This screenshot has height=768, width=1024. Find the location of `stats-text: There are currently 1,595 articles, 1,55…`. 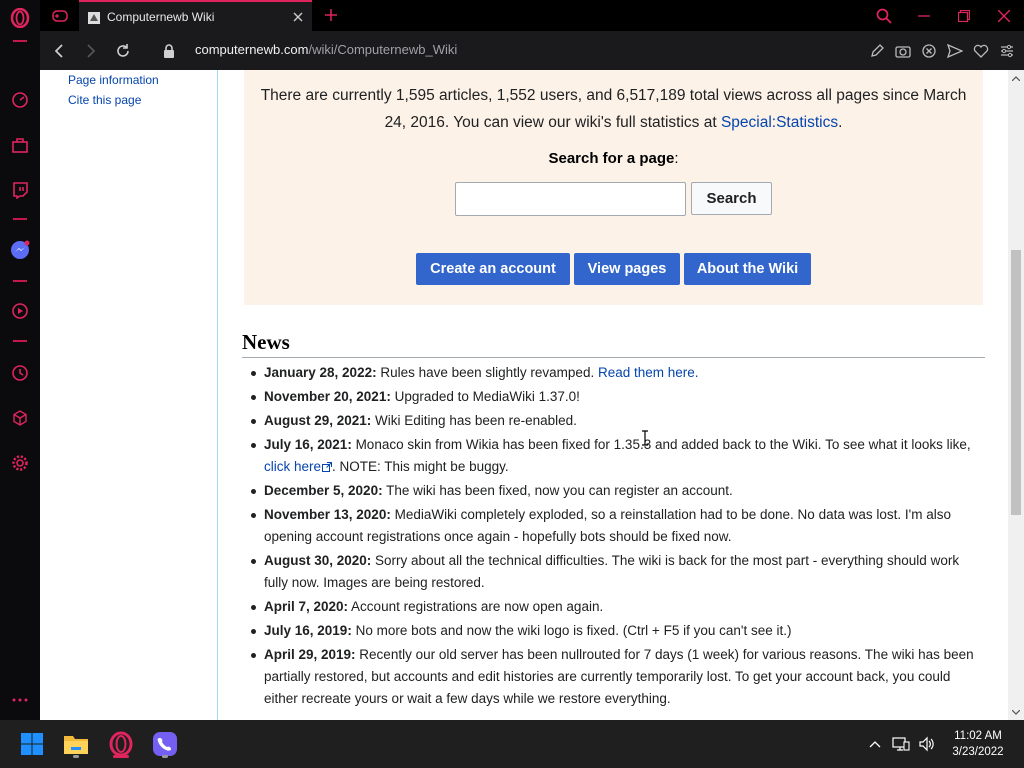

stats-text: There are currently 1,595 articles, 1,55… is located at coordinates (613, 109).